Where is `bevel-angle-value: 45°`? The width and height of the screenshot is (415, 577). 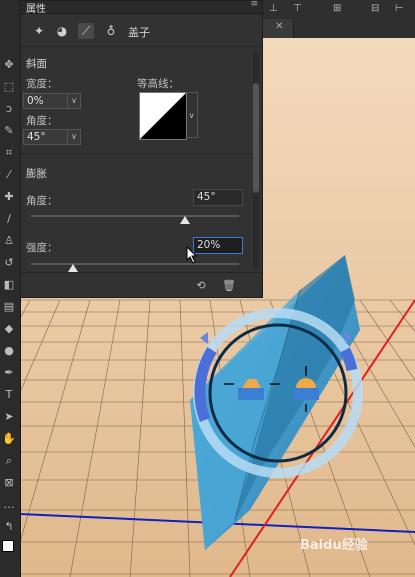
bevel-angle-value: 45° is located at coordinates (36, 137).